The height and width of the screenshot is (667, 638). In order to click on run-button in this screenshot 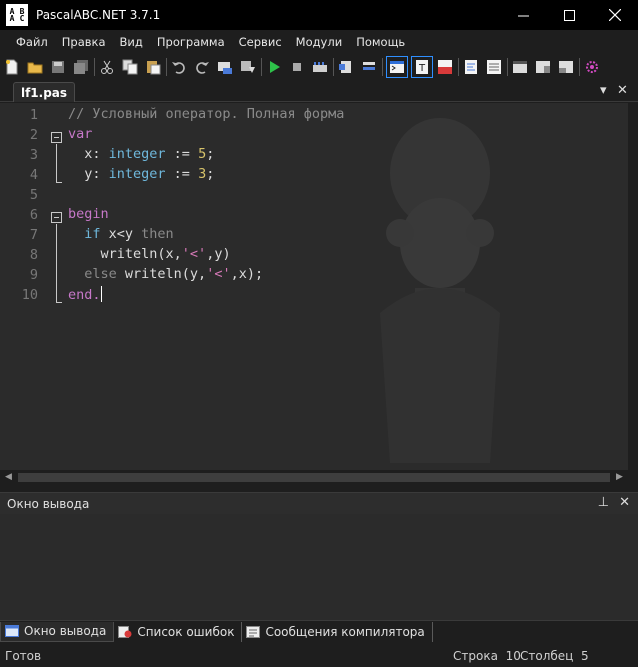, I will do `click(274, 67)`.